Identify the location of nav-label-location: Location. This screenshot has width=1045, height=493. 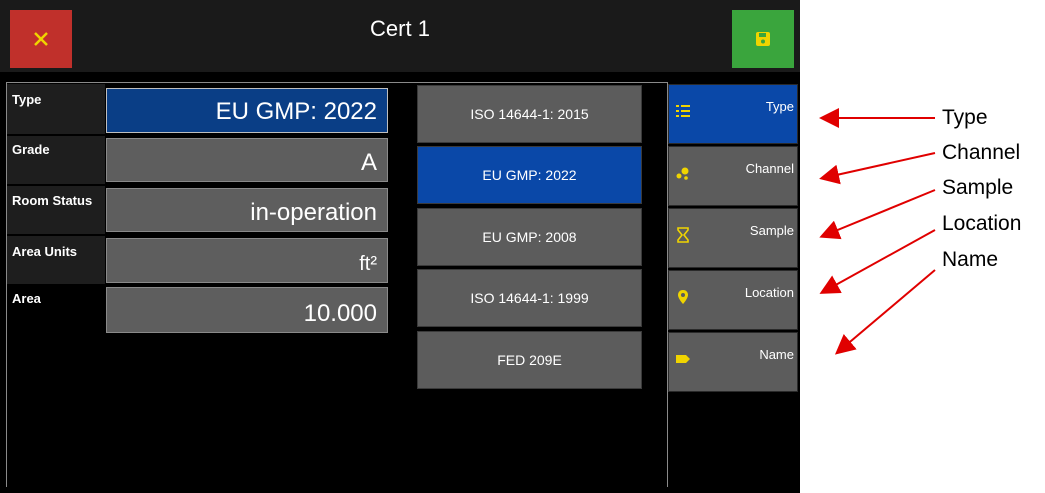
(769, 292).